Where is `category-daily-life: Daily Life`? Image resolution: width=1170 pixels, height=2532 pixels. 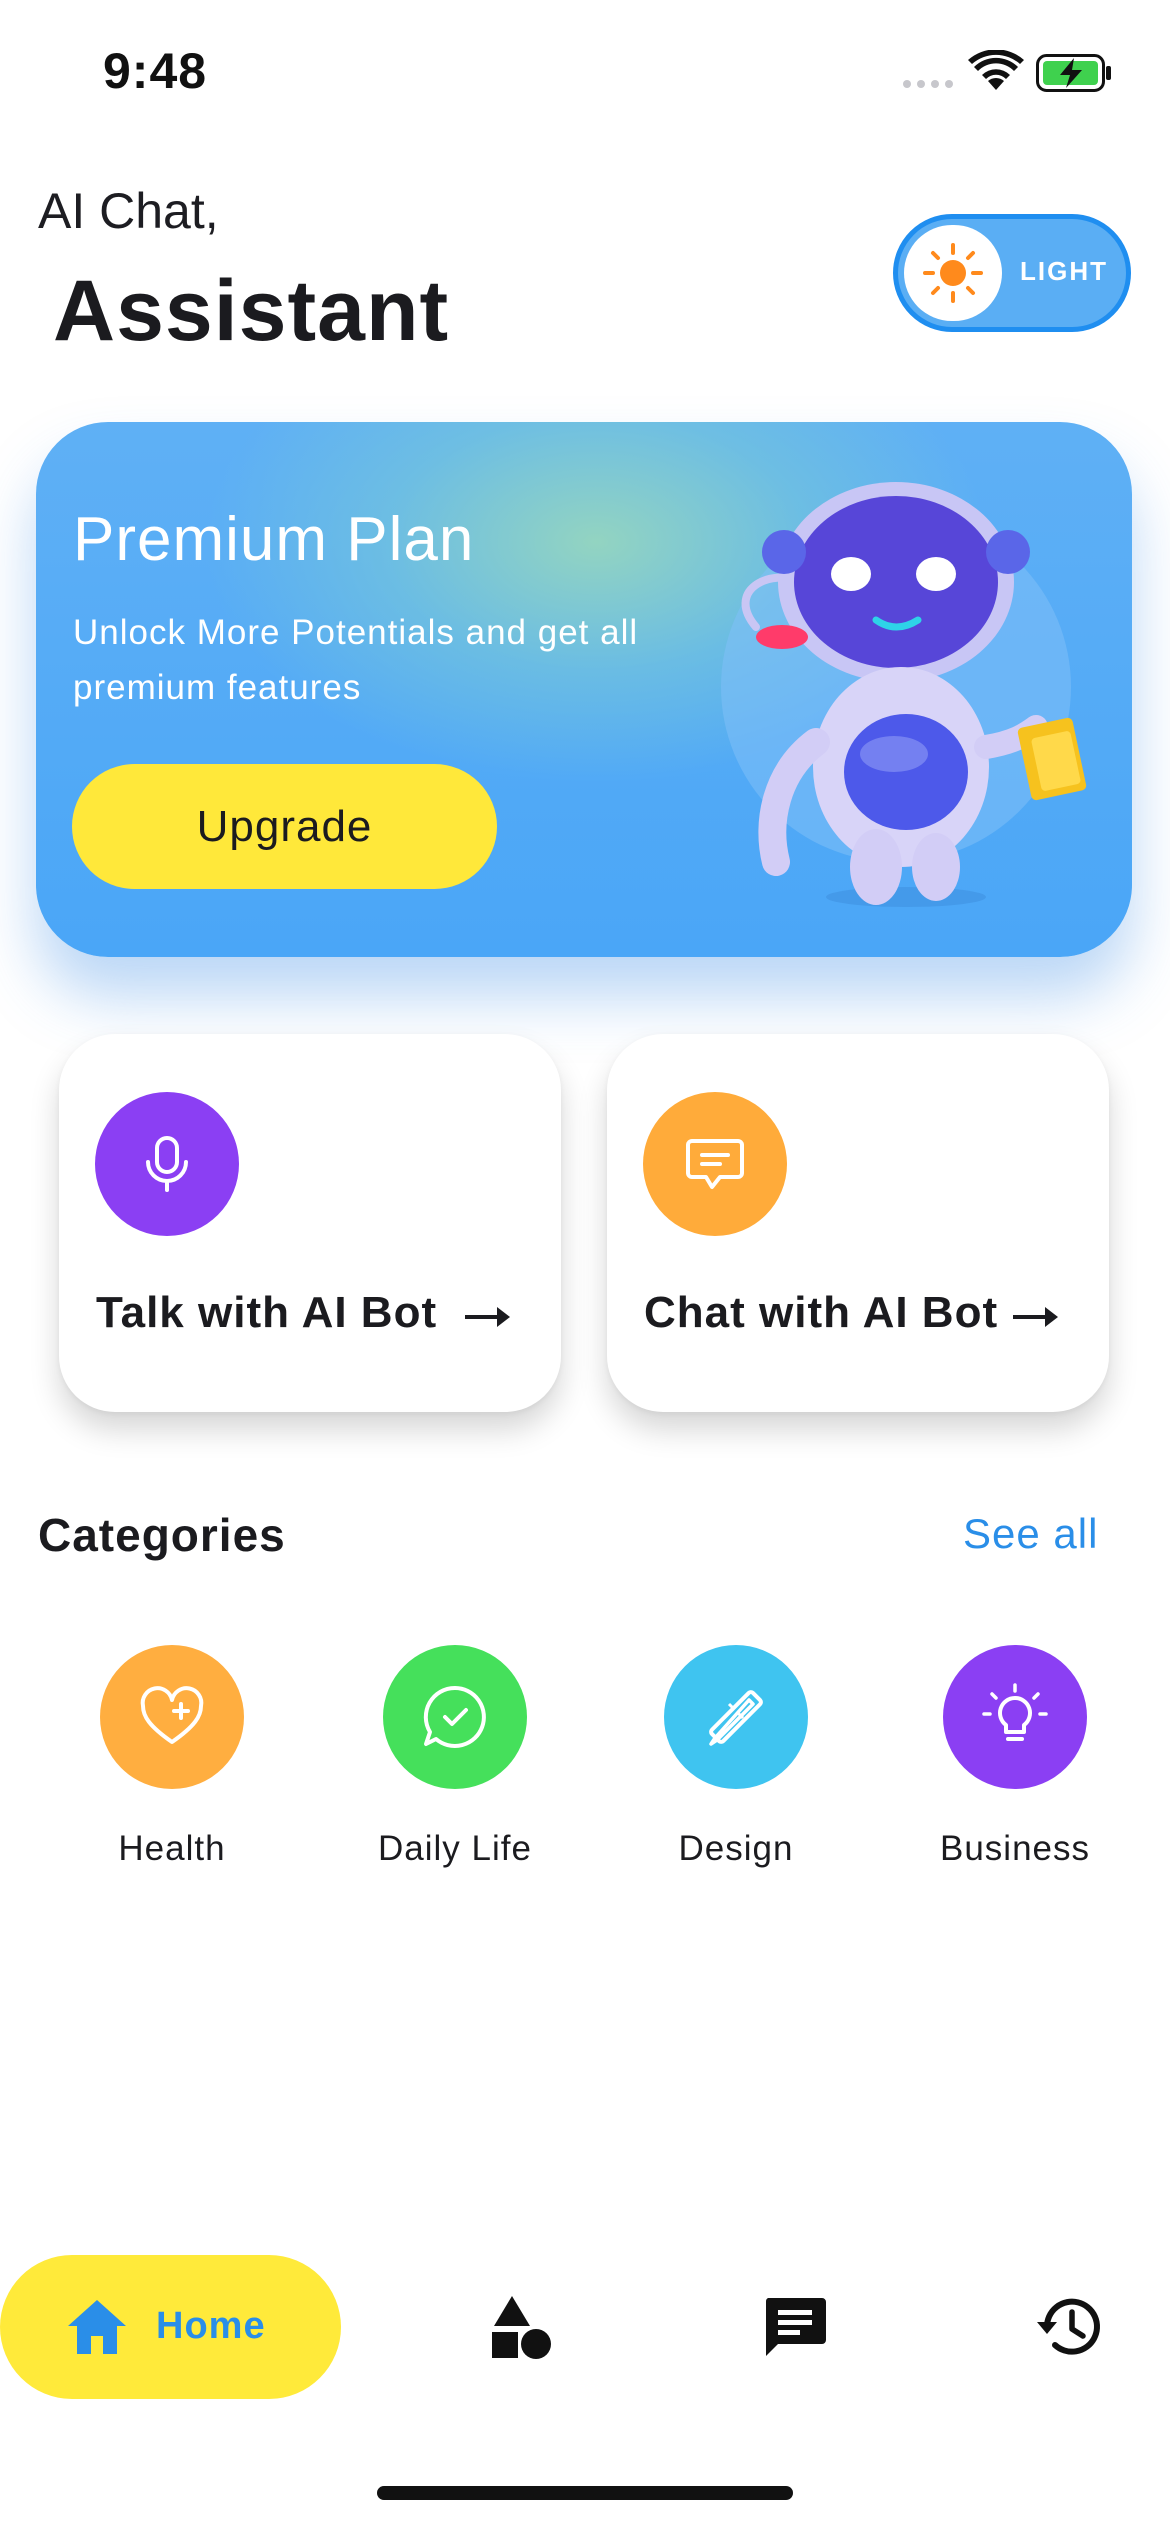
category-daily-life: Daily Life is located at coordinates (455, 1760).